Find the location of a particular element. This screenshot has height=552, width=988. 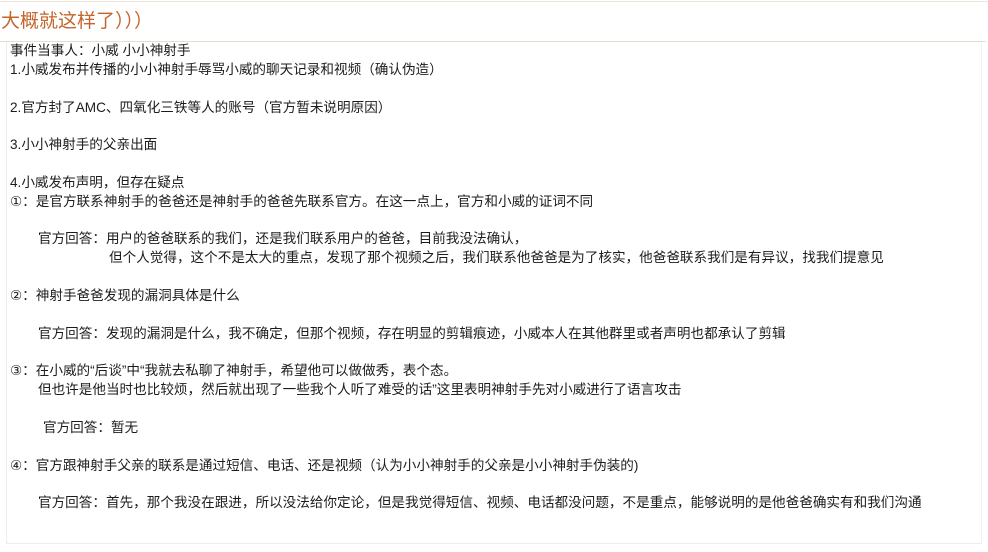

fact-item: 3.小小神射手的父亲出面 is located at coordinates (84, 145).